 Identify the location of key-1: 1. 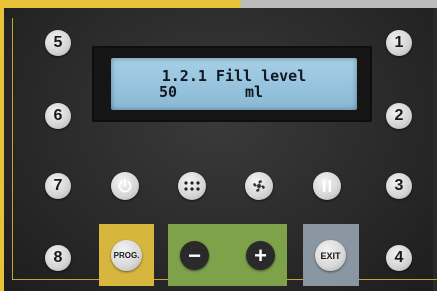
(399, 43).